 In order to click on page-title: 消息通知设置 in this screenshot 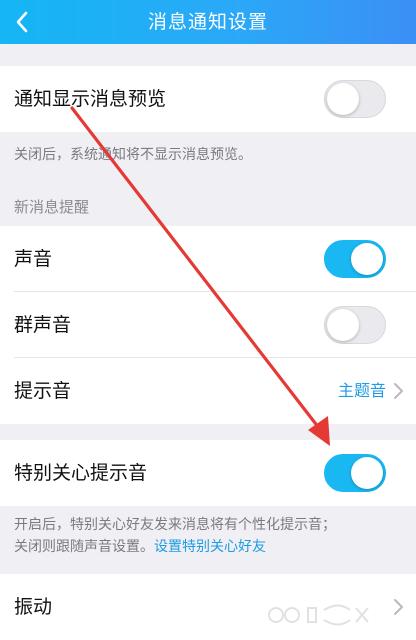, I will do `click(207, 22)`.